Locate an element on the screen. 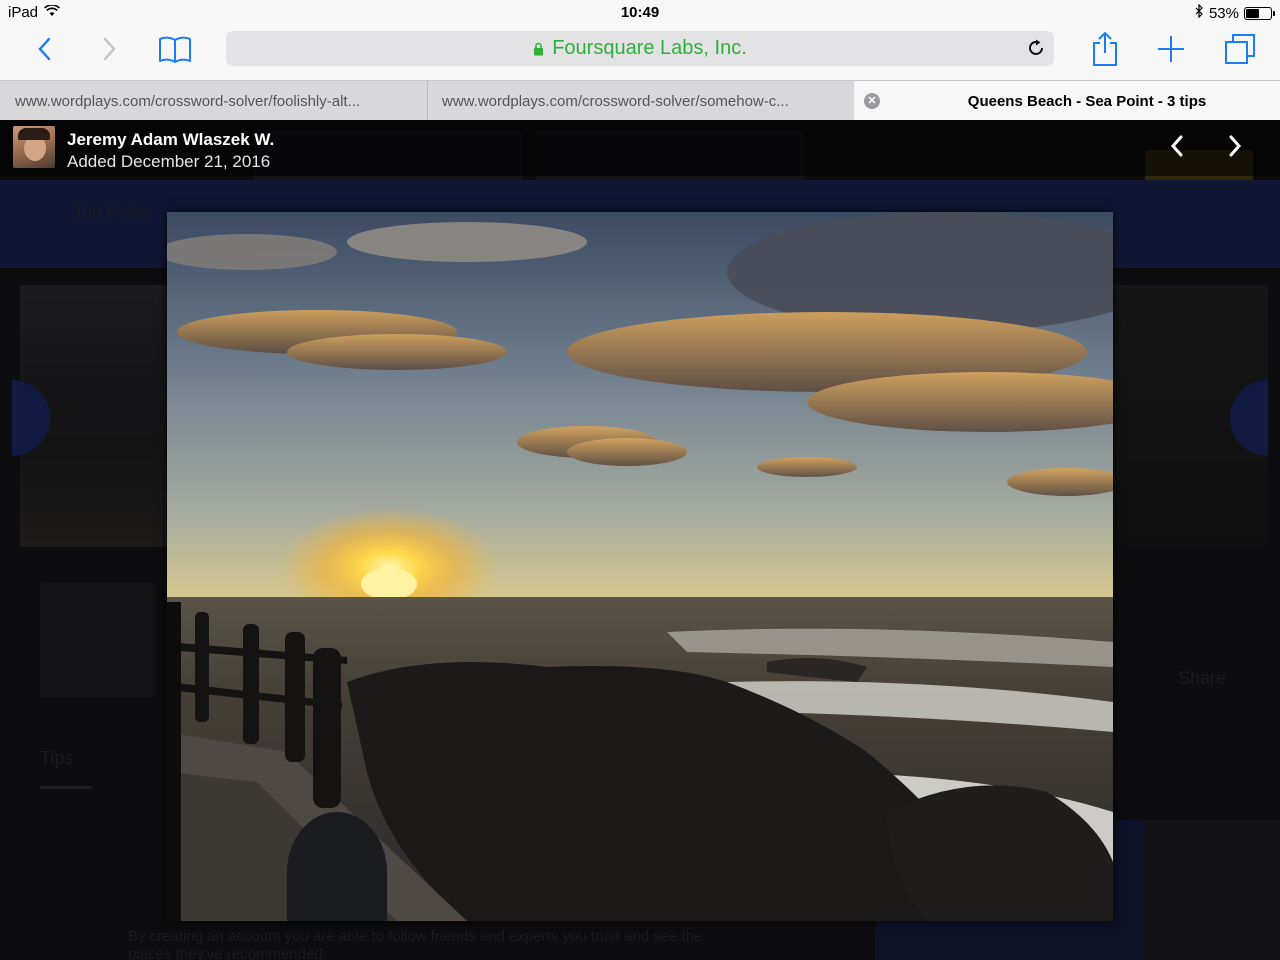 This screenshot has height=960, width=1280. status-bar: iPad 10:49 53% is located at coordinates (640, 13).